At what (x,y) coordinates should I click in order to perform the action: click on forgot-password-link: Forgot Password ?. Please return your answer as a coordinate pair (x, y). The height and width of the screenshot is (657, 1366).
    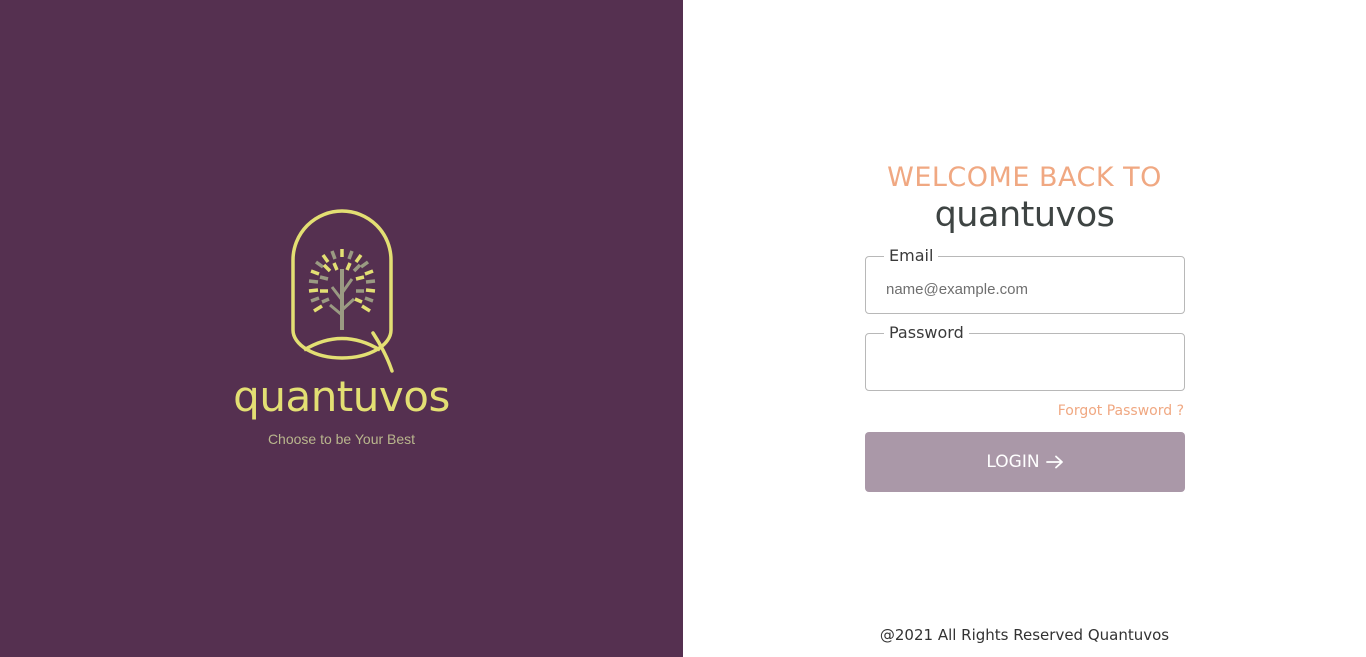
    Looking at the image, I should click on (1121, 411).